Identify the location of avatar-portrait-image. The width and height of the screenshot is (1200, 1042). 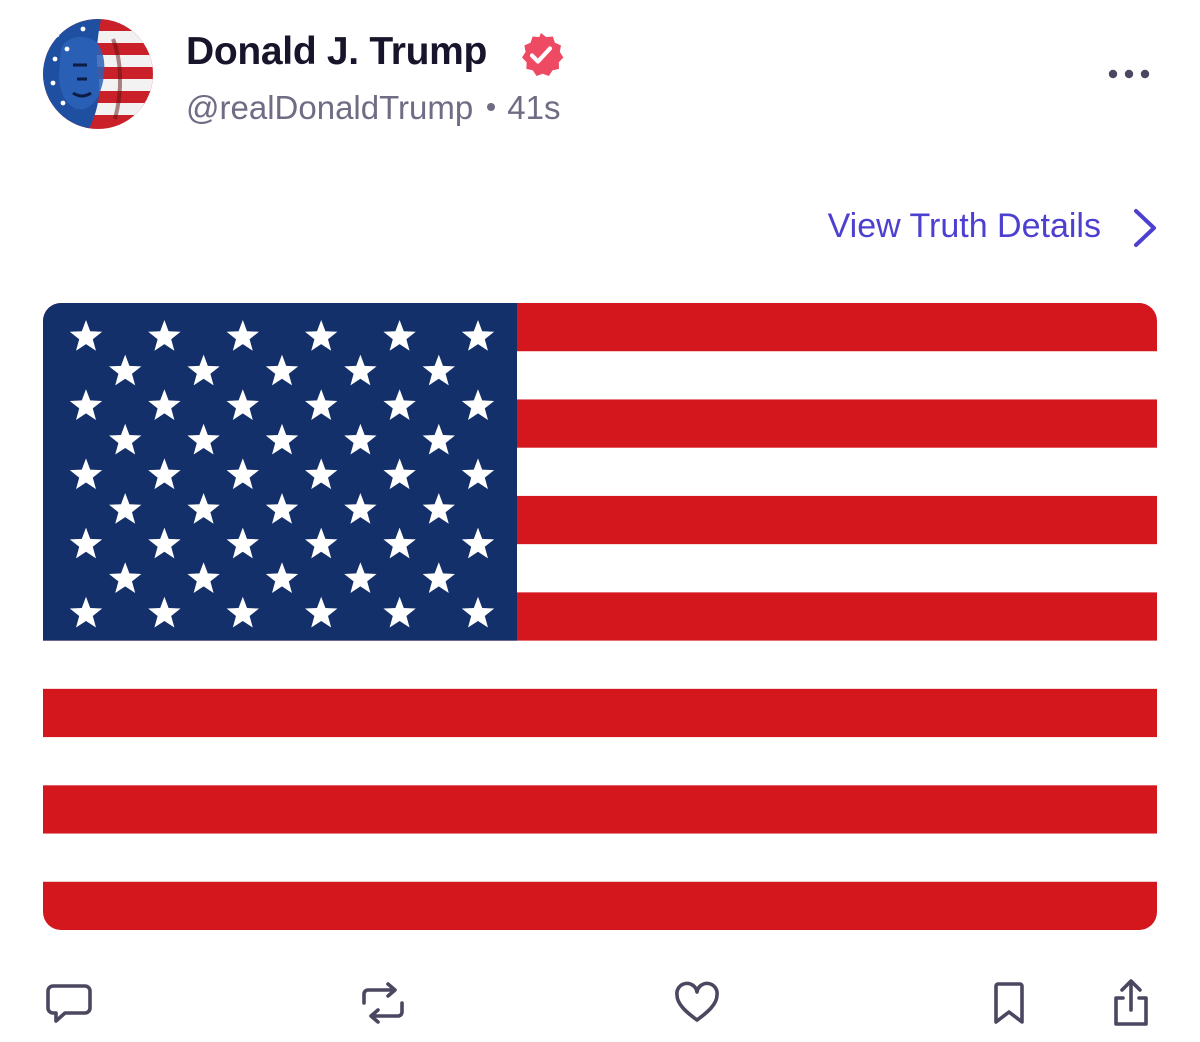
(98, 74).